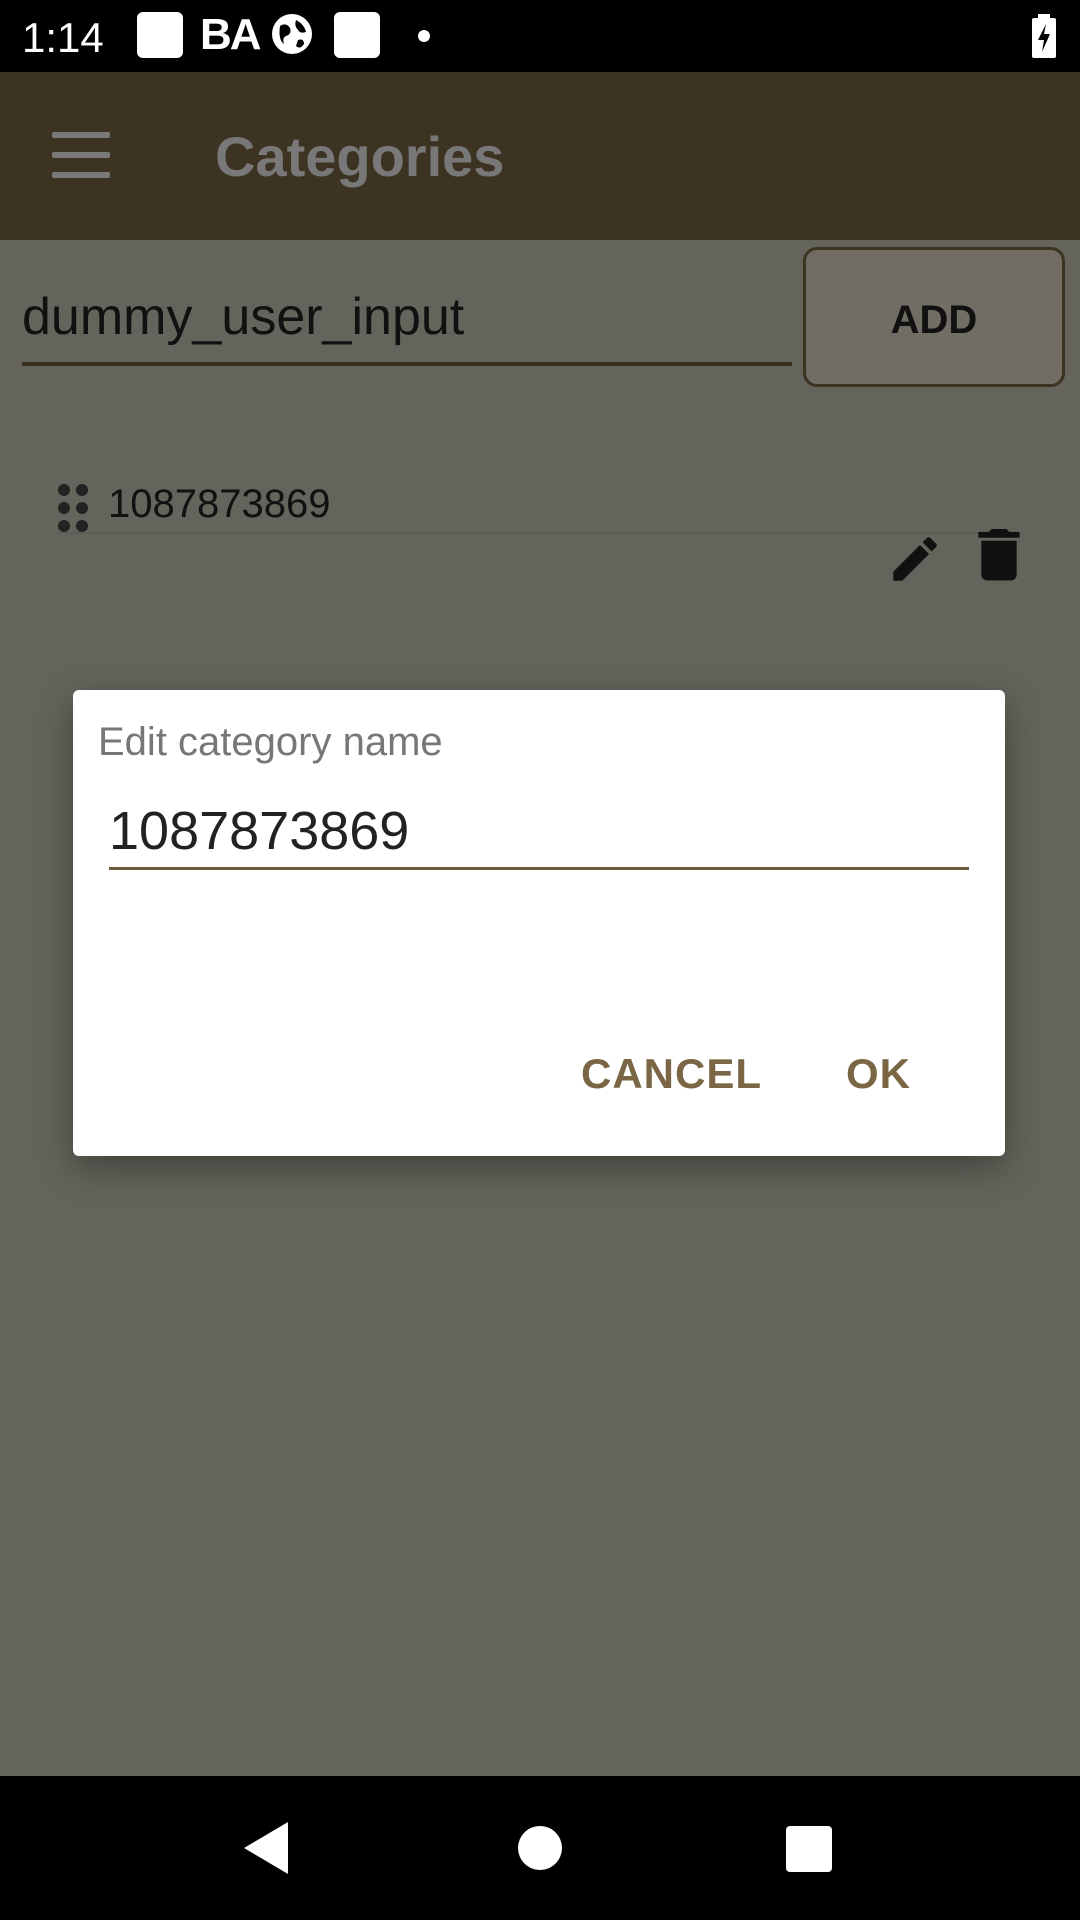 This screenshot has width=1080, height=1920. Describe the element at coordinates (231, 34) in the screenshot. I see `carrier-label: BA` at that location.